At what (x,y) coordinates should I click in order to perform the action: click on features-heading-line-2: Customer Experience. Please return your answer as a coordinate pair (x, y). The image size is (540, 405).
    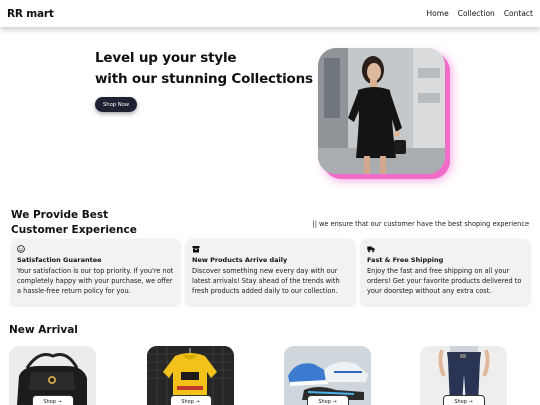
    Looking at the image, I should click on (74, 230).